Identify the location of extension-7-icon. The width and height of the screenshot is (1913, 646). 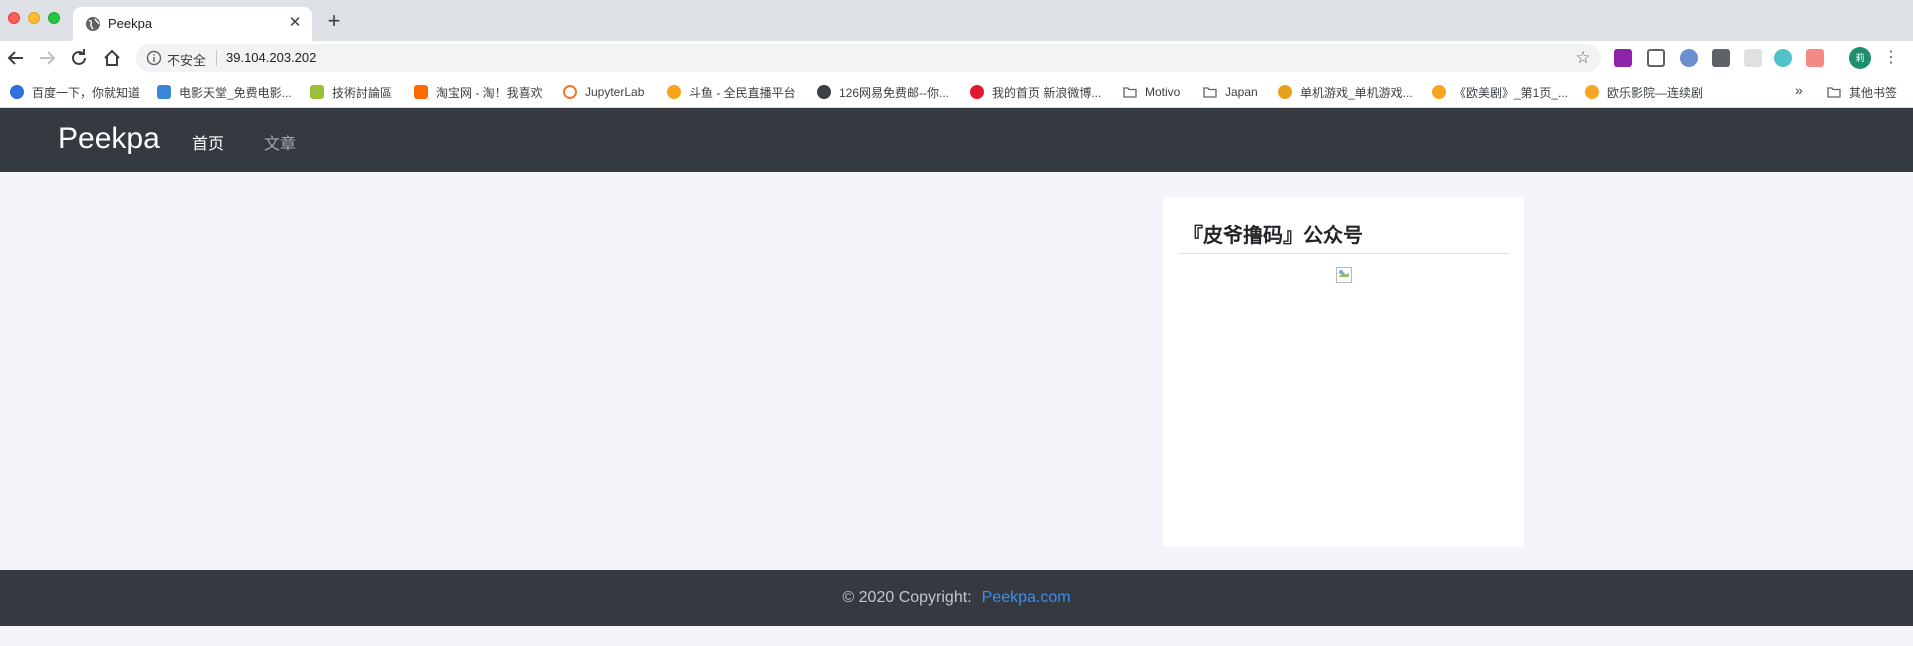
(1815, 58).